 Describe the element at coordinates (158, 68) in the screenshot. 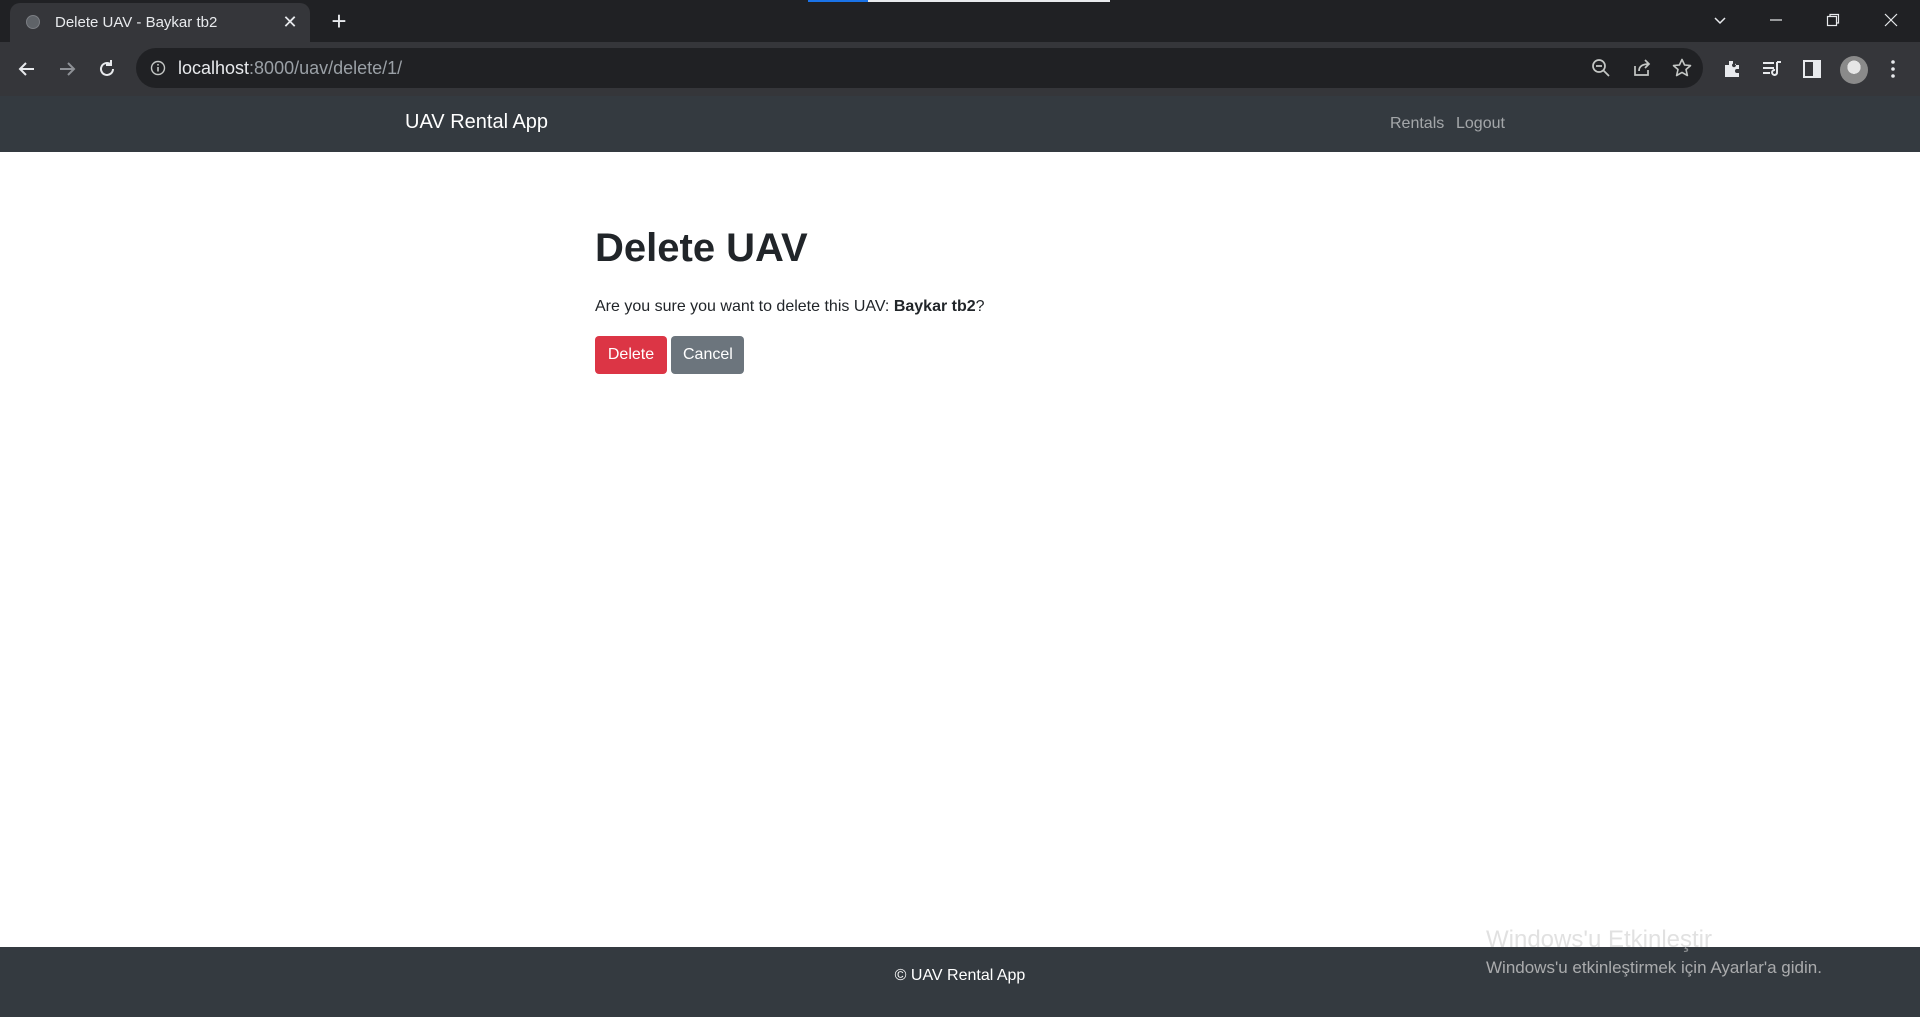

I see `info-icon` at that location.